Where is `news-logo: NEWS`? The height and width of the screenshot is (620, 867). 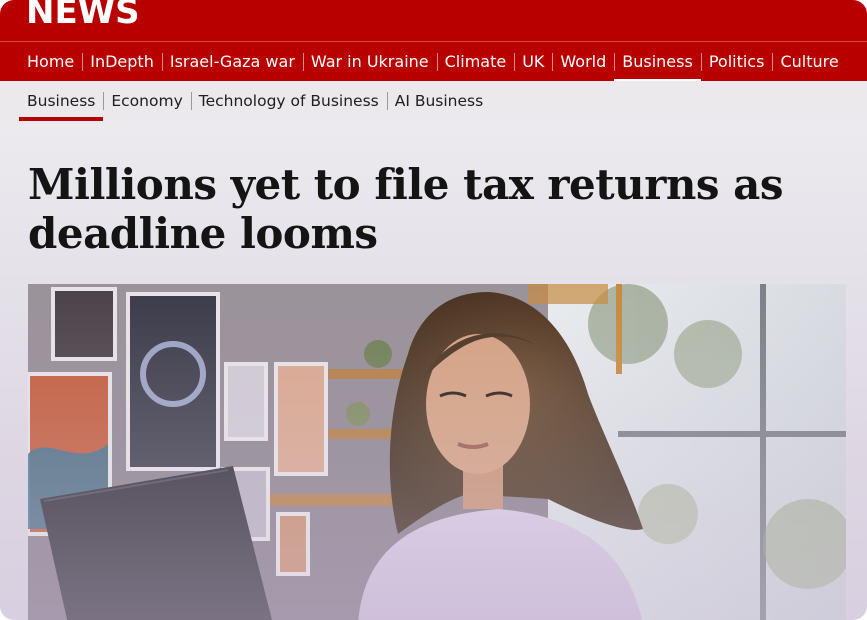 news-logo: NEWS is located at coordinates (83, 16).